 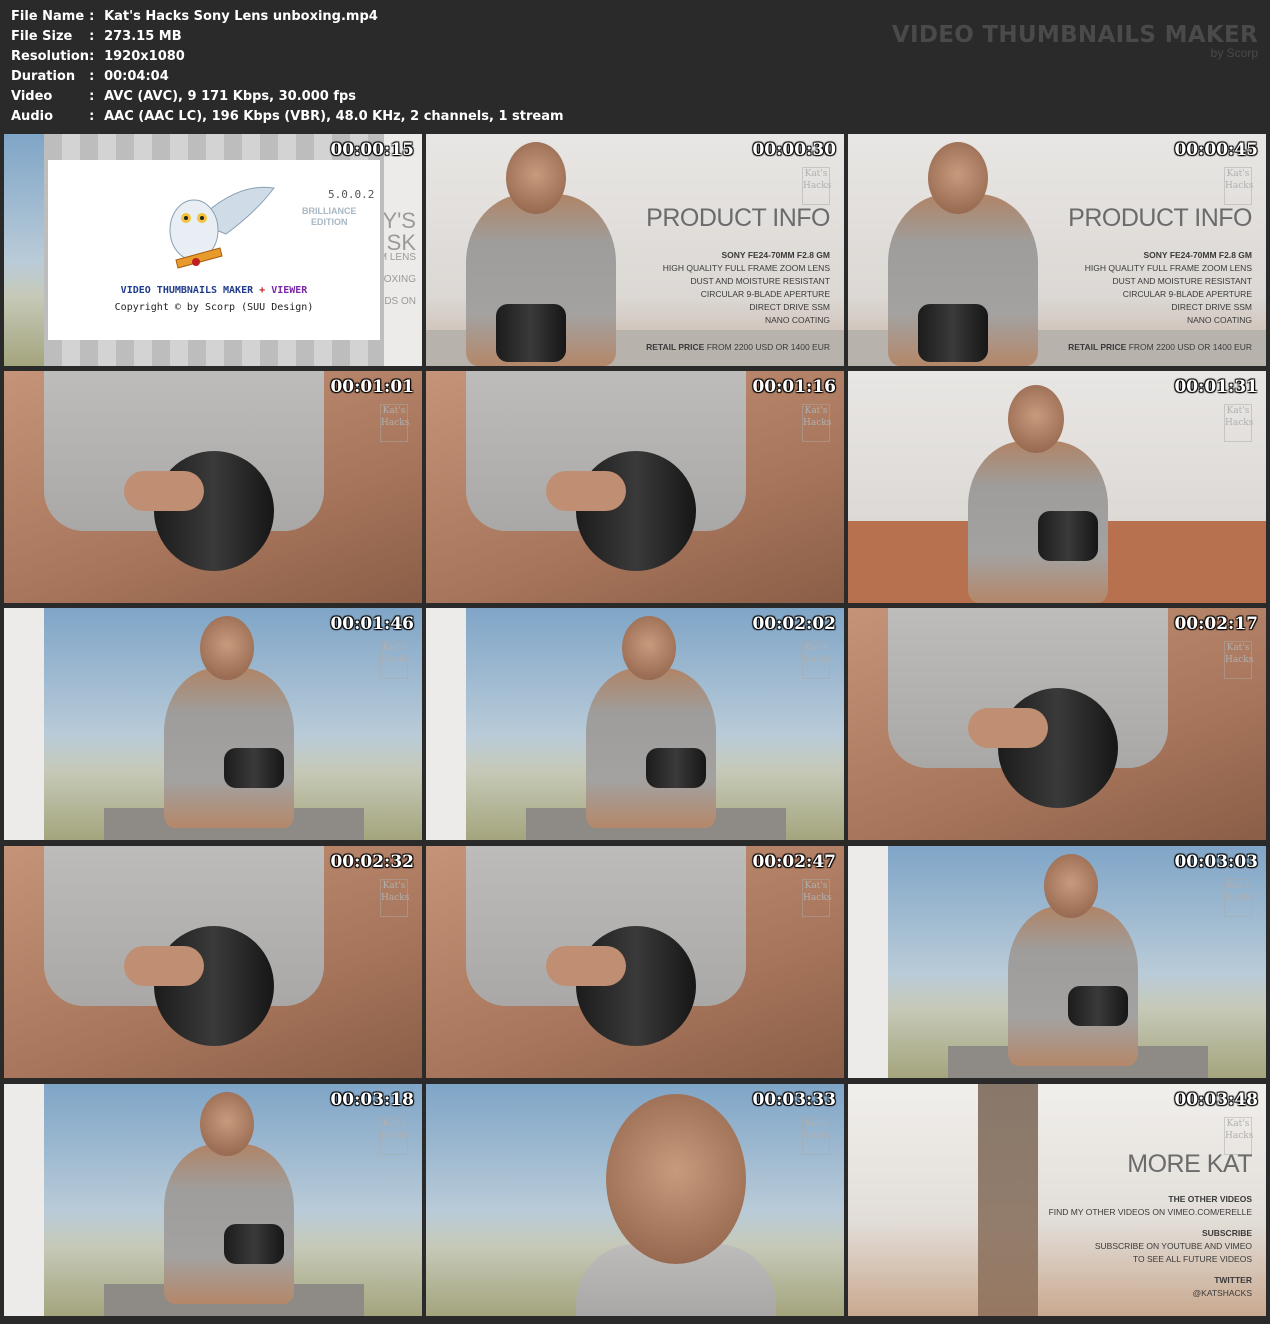 I want to click on video-thumbnail: Kat's Hacks 00:01:01, so click(x=213, y=487).